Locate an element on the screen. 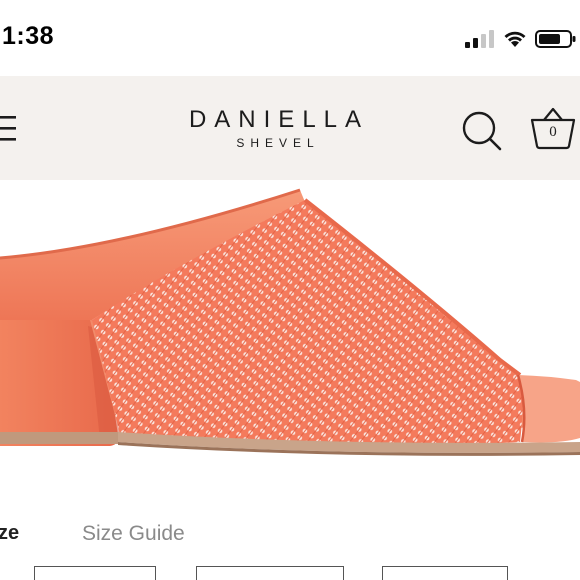  cart-count-badge: 0 is located at coordinates (553, 132).